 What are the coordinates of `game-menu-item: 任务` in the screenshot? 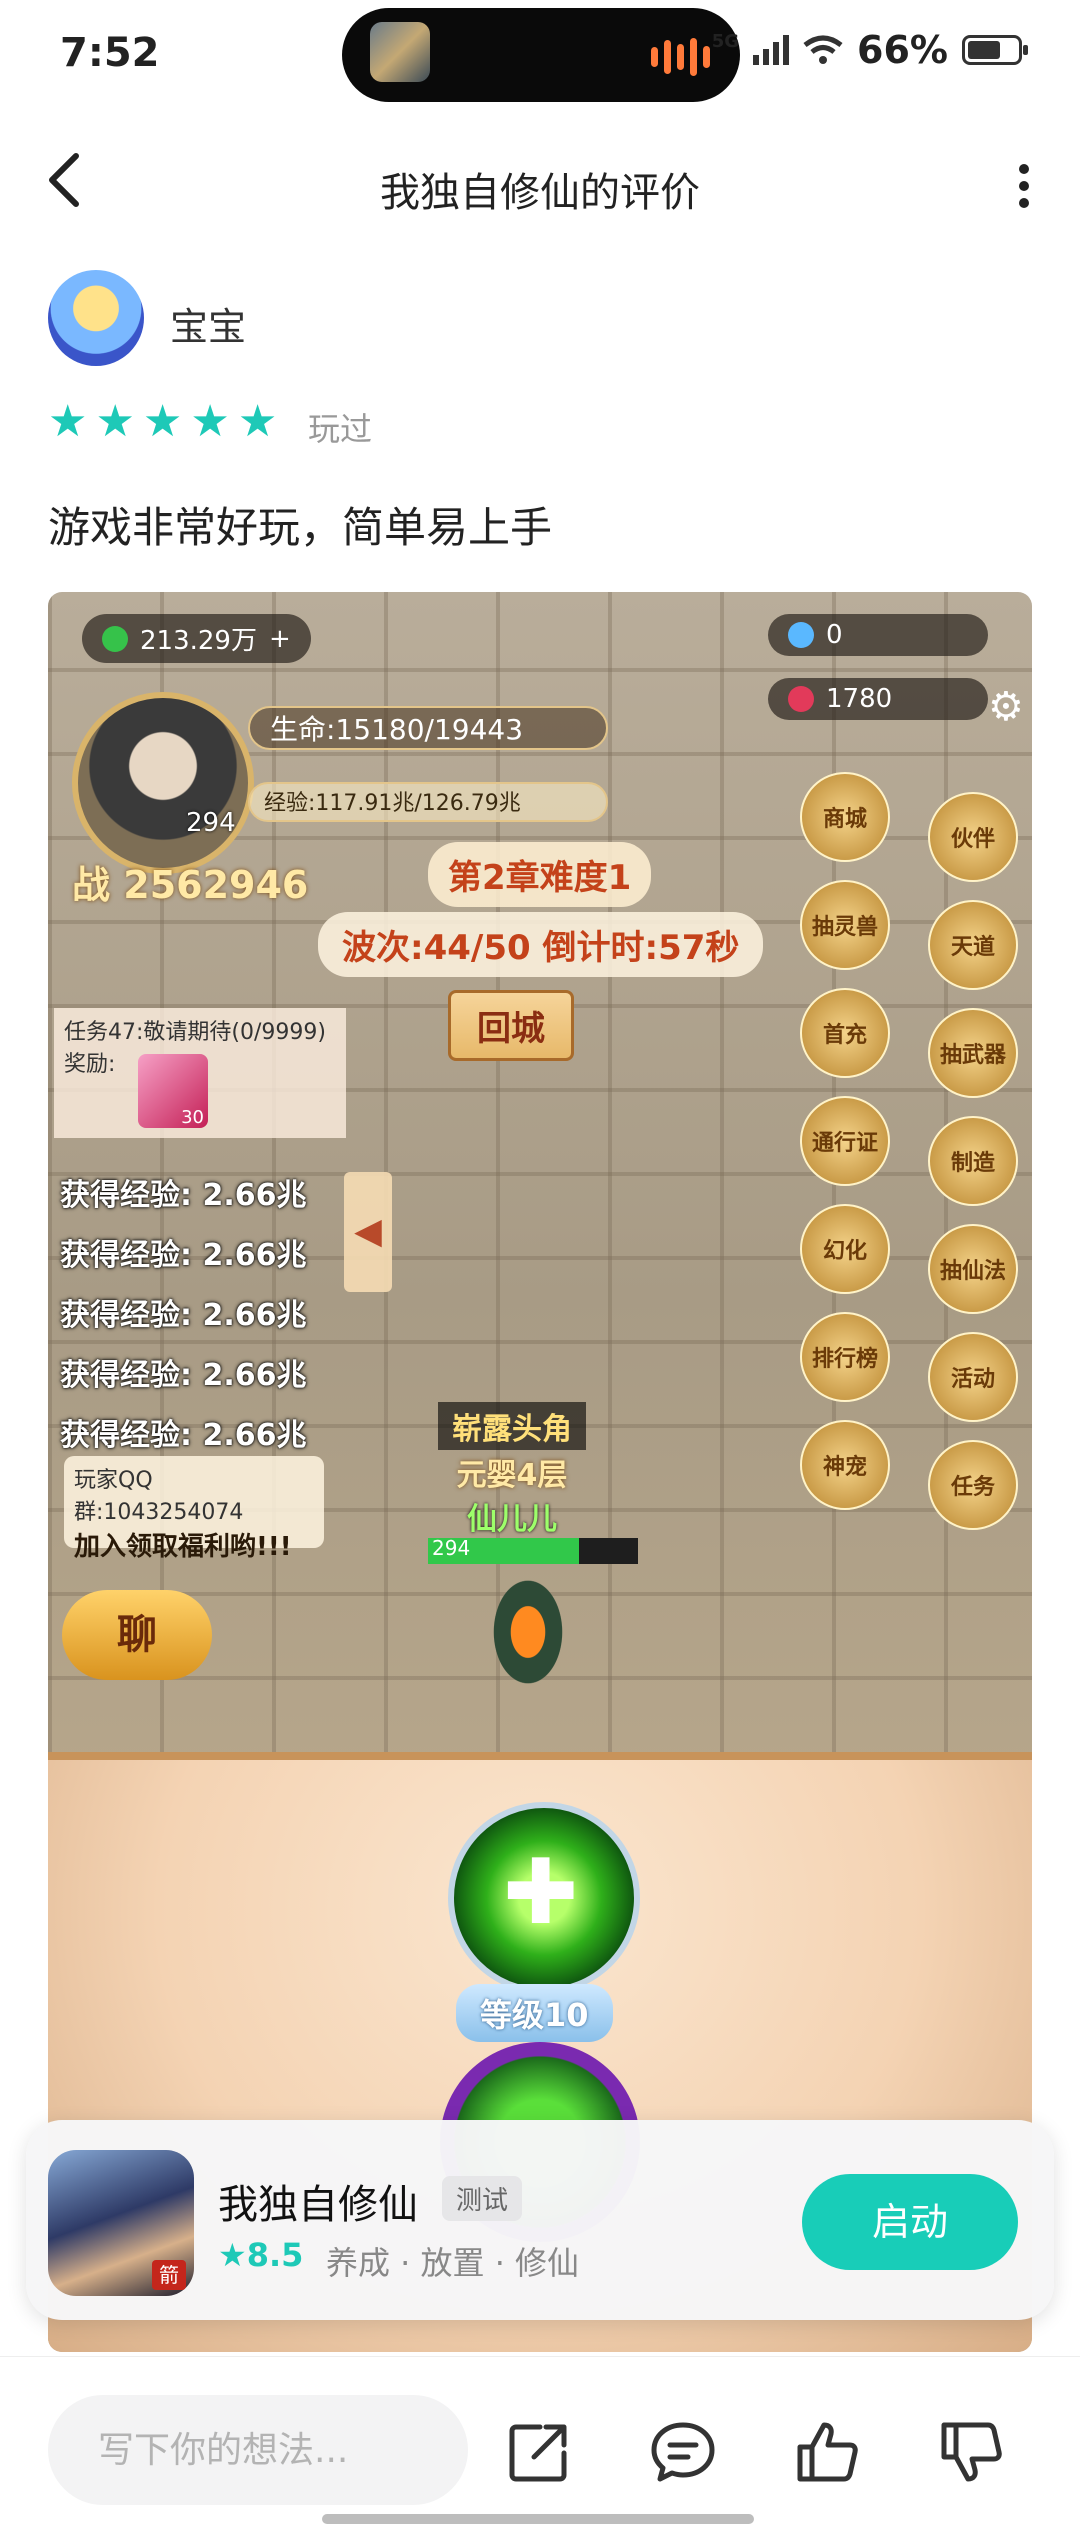 It's located at (973, 1485).